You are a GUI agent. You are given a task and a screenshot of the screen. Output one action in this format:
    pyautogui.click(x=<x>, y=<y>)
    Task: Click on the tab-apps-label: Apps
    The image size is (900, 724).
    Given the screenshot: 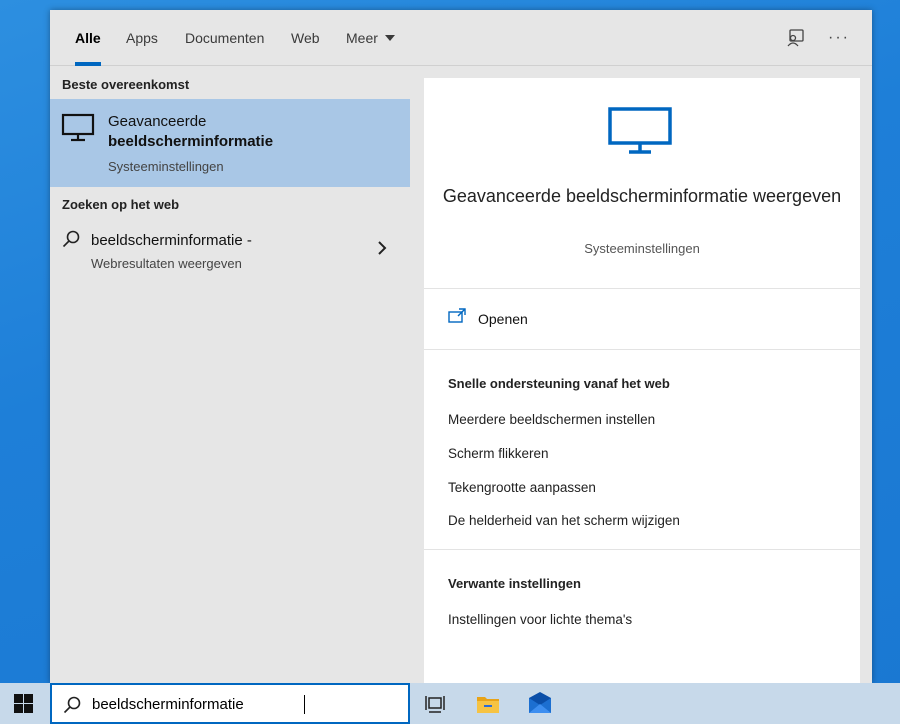 What is the action you would take?
    pyautogui.click(x=142, y=38)
    